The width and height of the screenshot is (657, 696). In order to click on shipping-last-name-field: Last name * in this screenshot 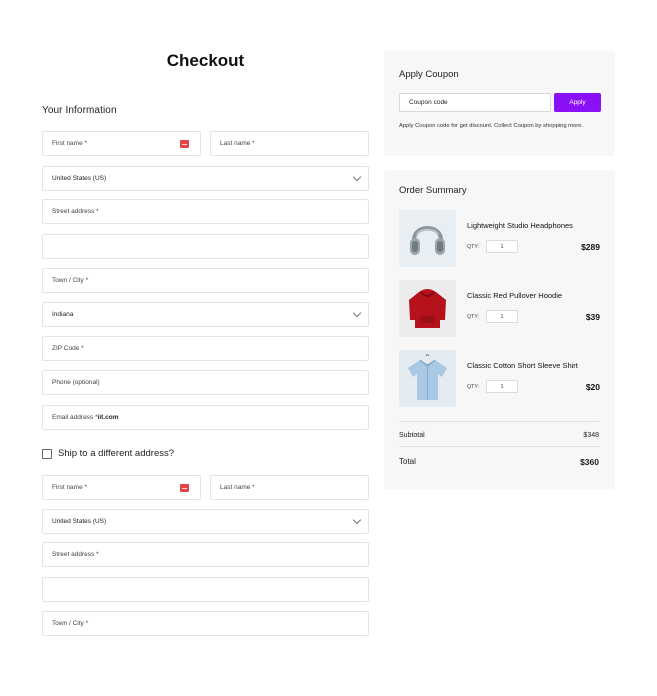, I will do `click(289, 487)`.